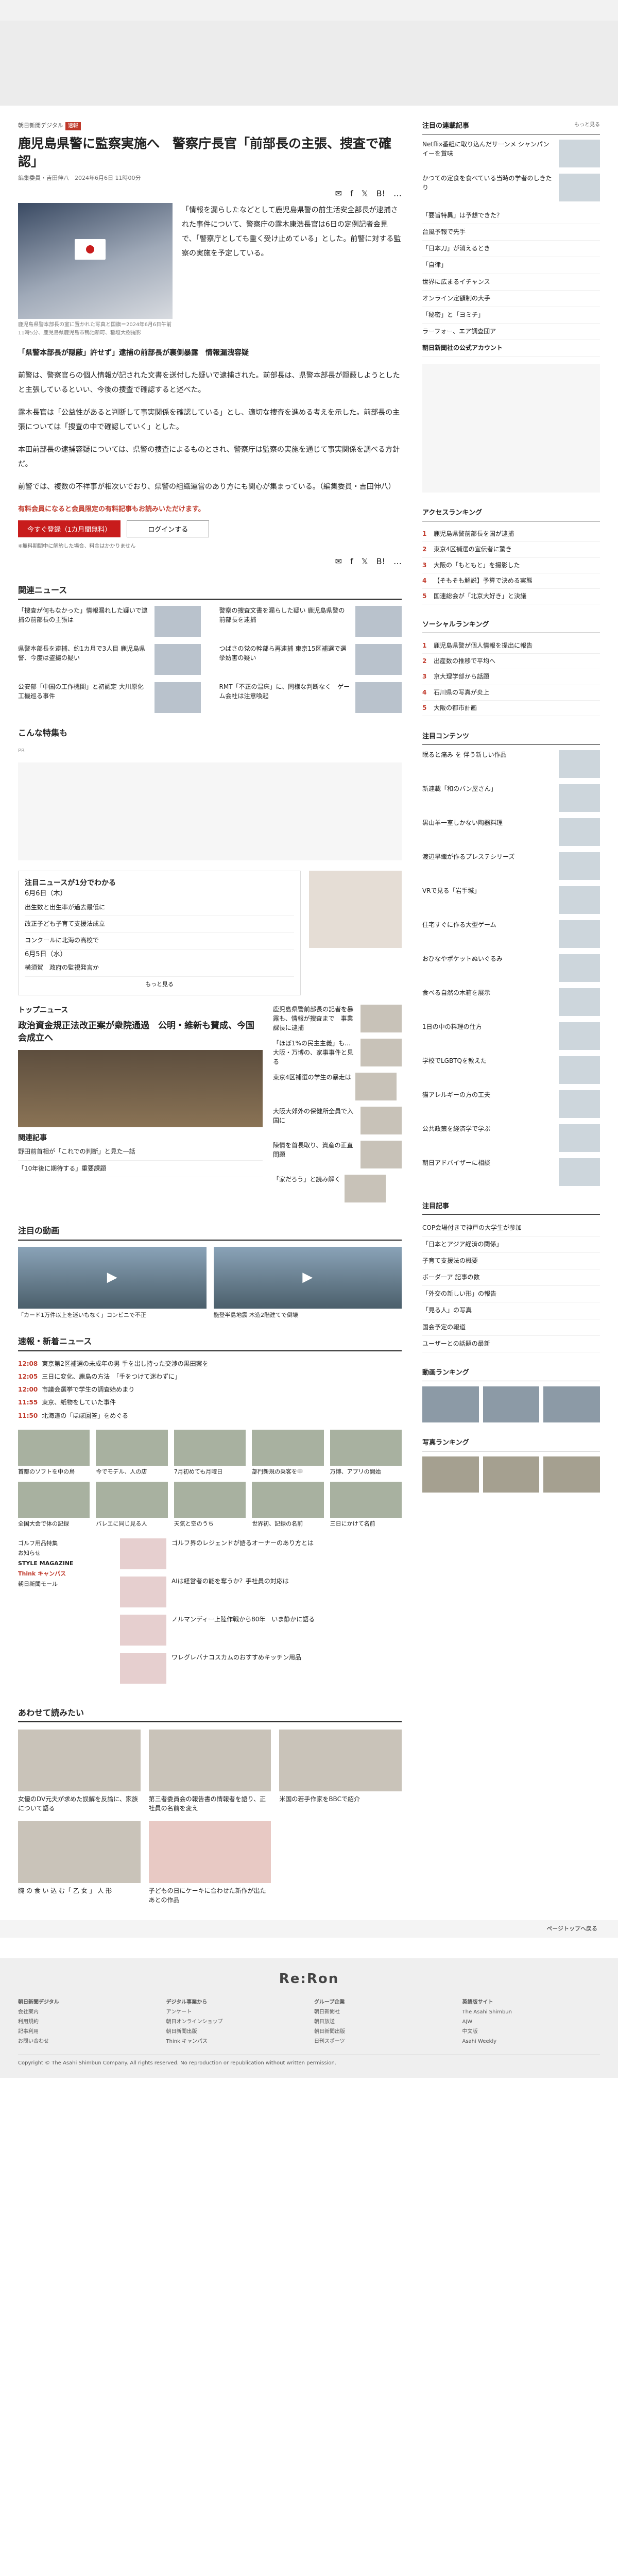  I want to click on photo-caption: バレエに同じ見る人, so click(121, 1523).